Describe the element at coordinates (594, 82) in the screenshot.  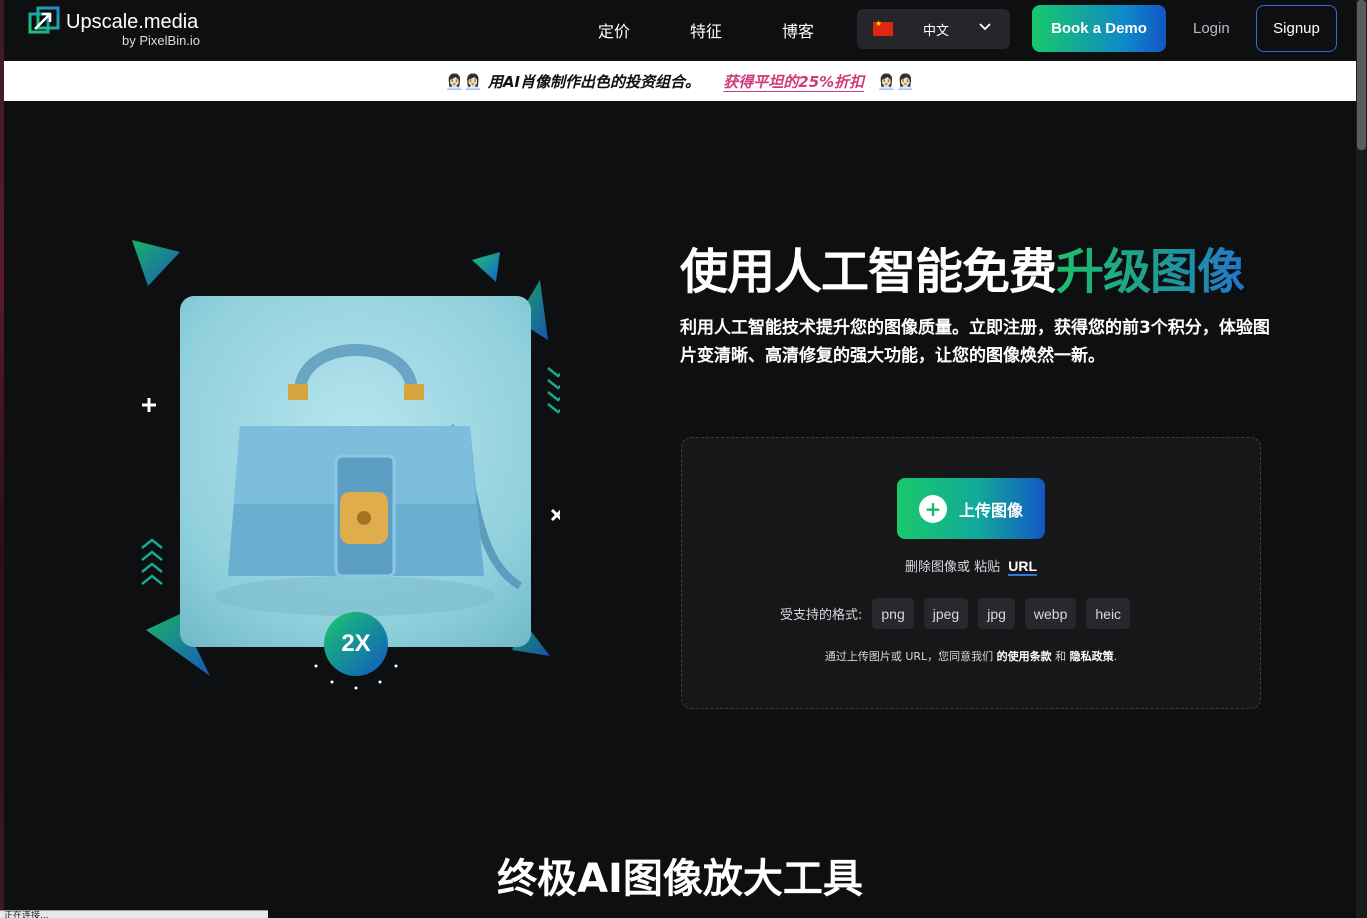
I see `banner-text: 用AI肖像制作出色的投资组合。` at that location.